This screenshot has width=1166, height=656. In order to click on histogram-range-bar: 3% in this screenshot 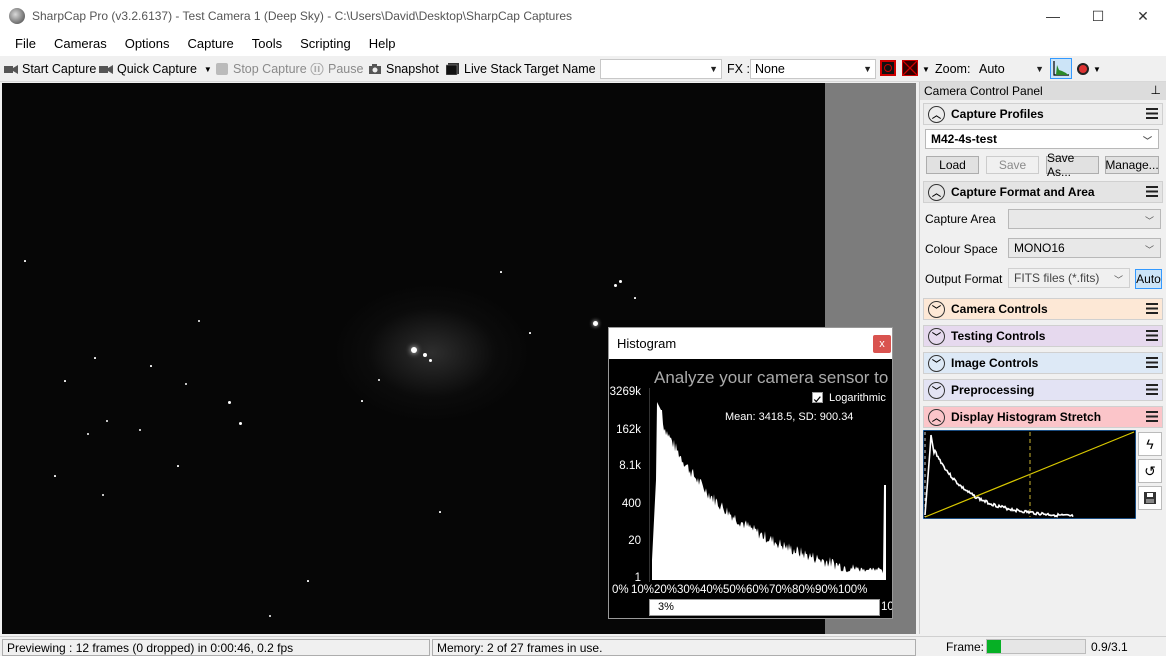, I will do `click(764, 607)`.